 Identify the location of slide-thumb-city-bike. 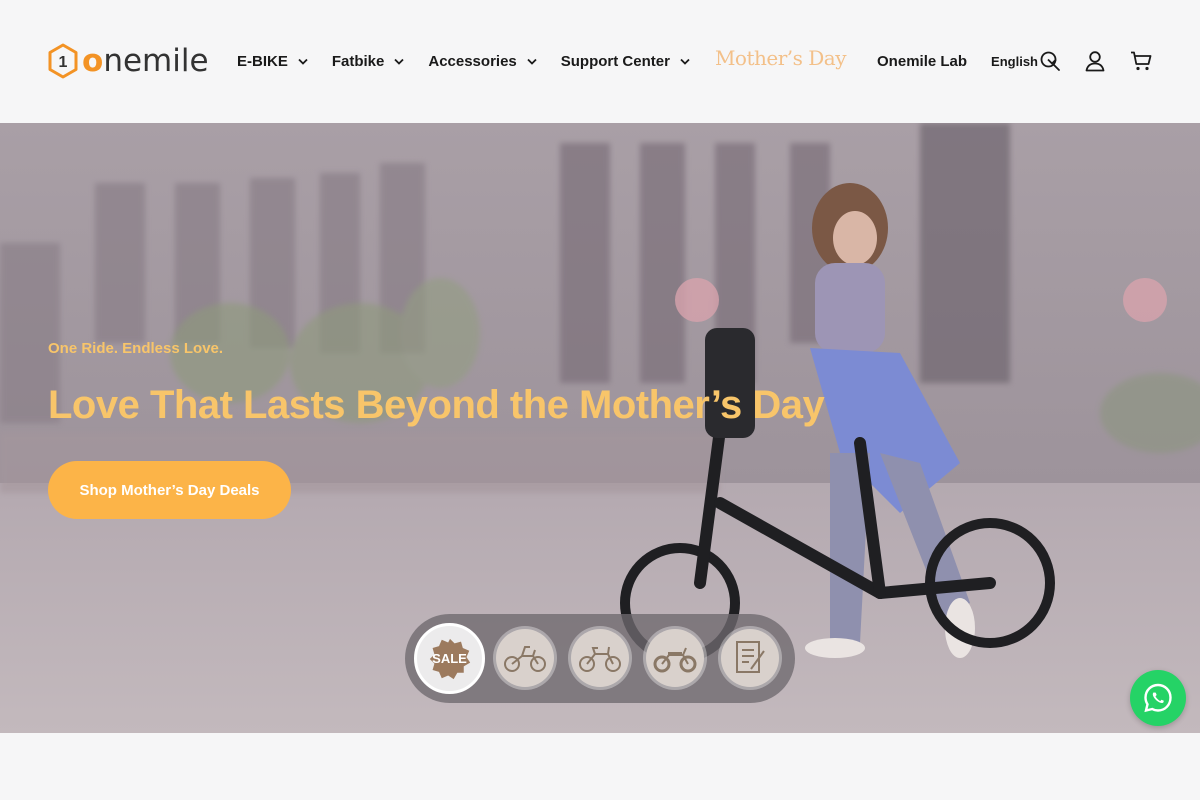
(600, 658).